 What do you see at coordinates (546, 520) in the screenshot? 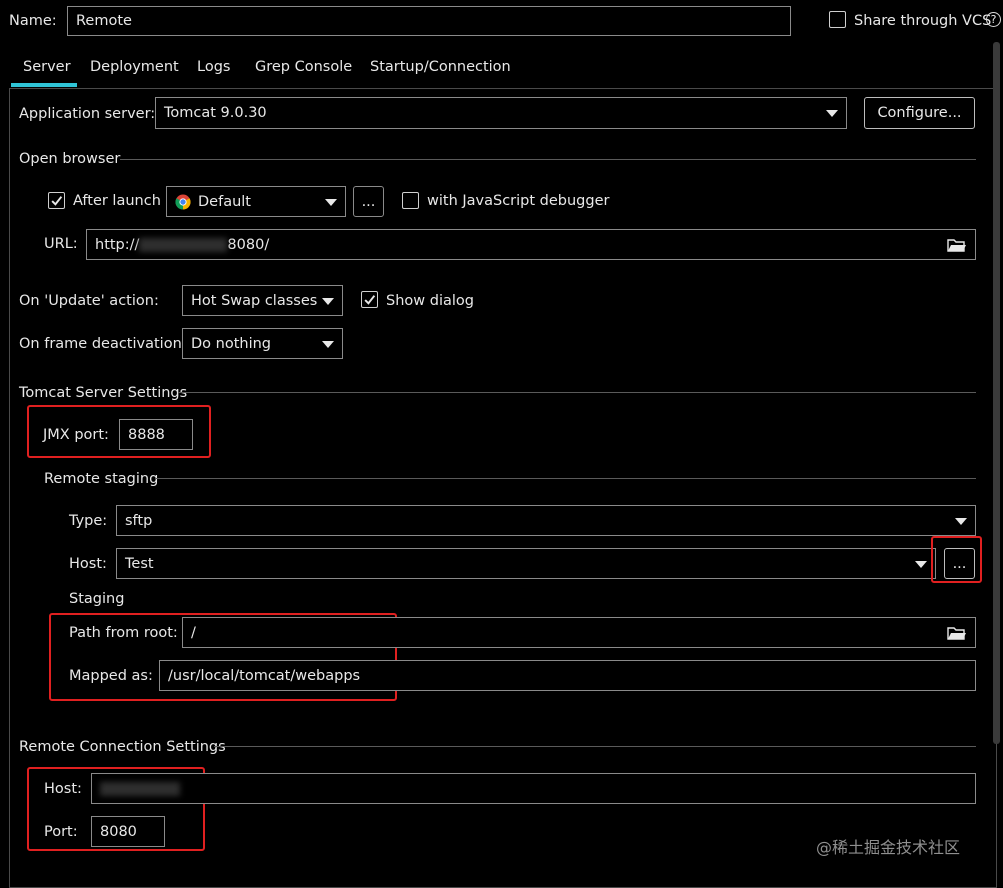
I see `staging-type-select: sftp` at bounding box center [546, 520].